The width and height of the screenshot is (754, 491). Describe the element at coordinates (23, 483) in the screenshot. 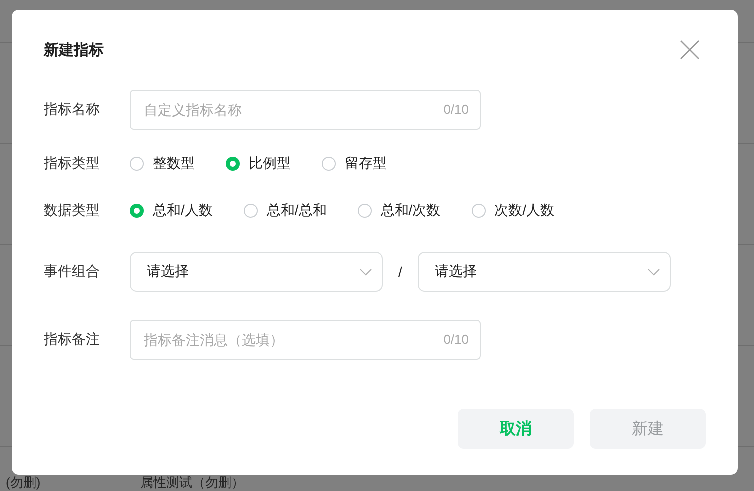

I see `row-text: (勿删)` at that location.